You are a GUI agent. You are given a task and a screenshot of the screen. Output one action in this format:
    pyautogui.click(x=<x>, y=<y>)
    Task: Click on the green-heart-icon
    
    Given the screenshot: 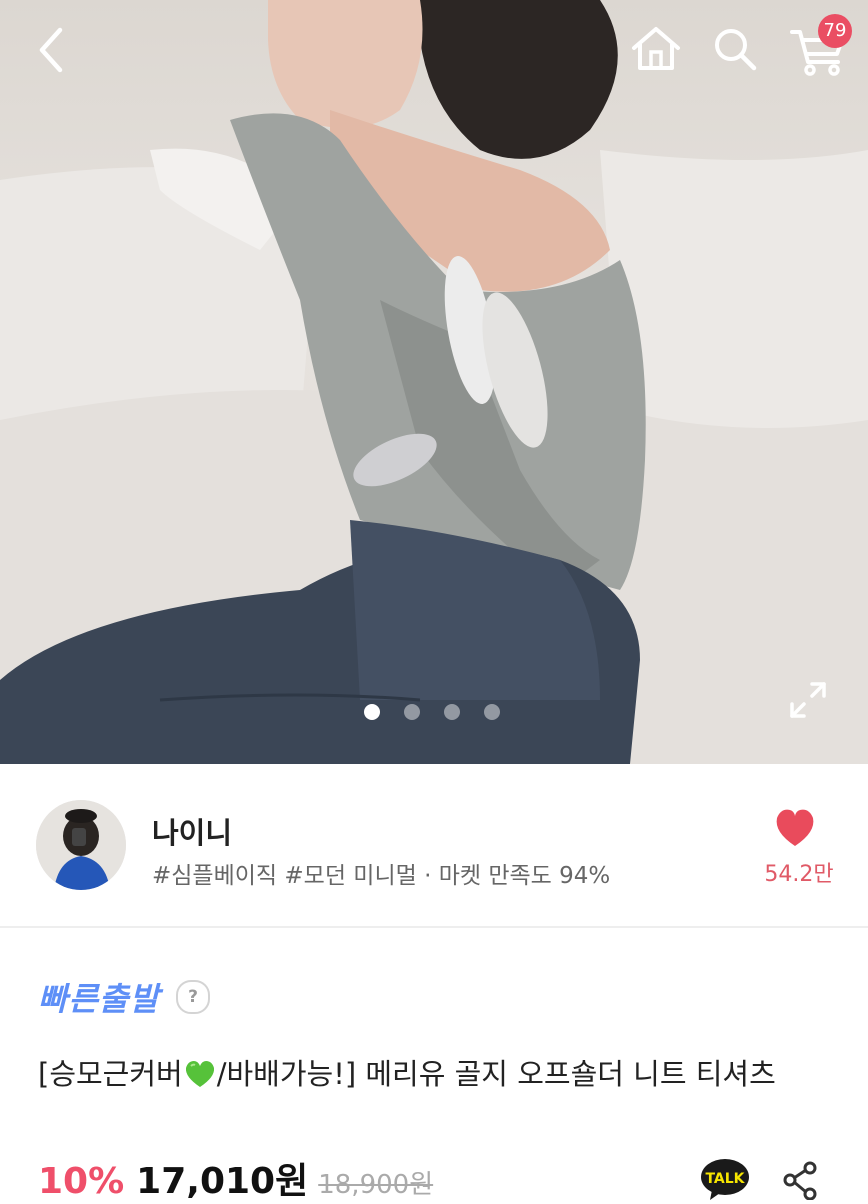 What is the action you would take?
    pyautogui.click(x=199, y=1074)
    